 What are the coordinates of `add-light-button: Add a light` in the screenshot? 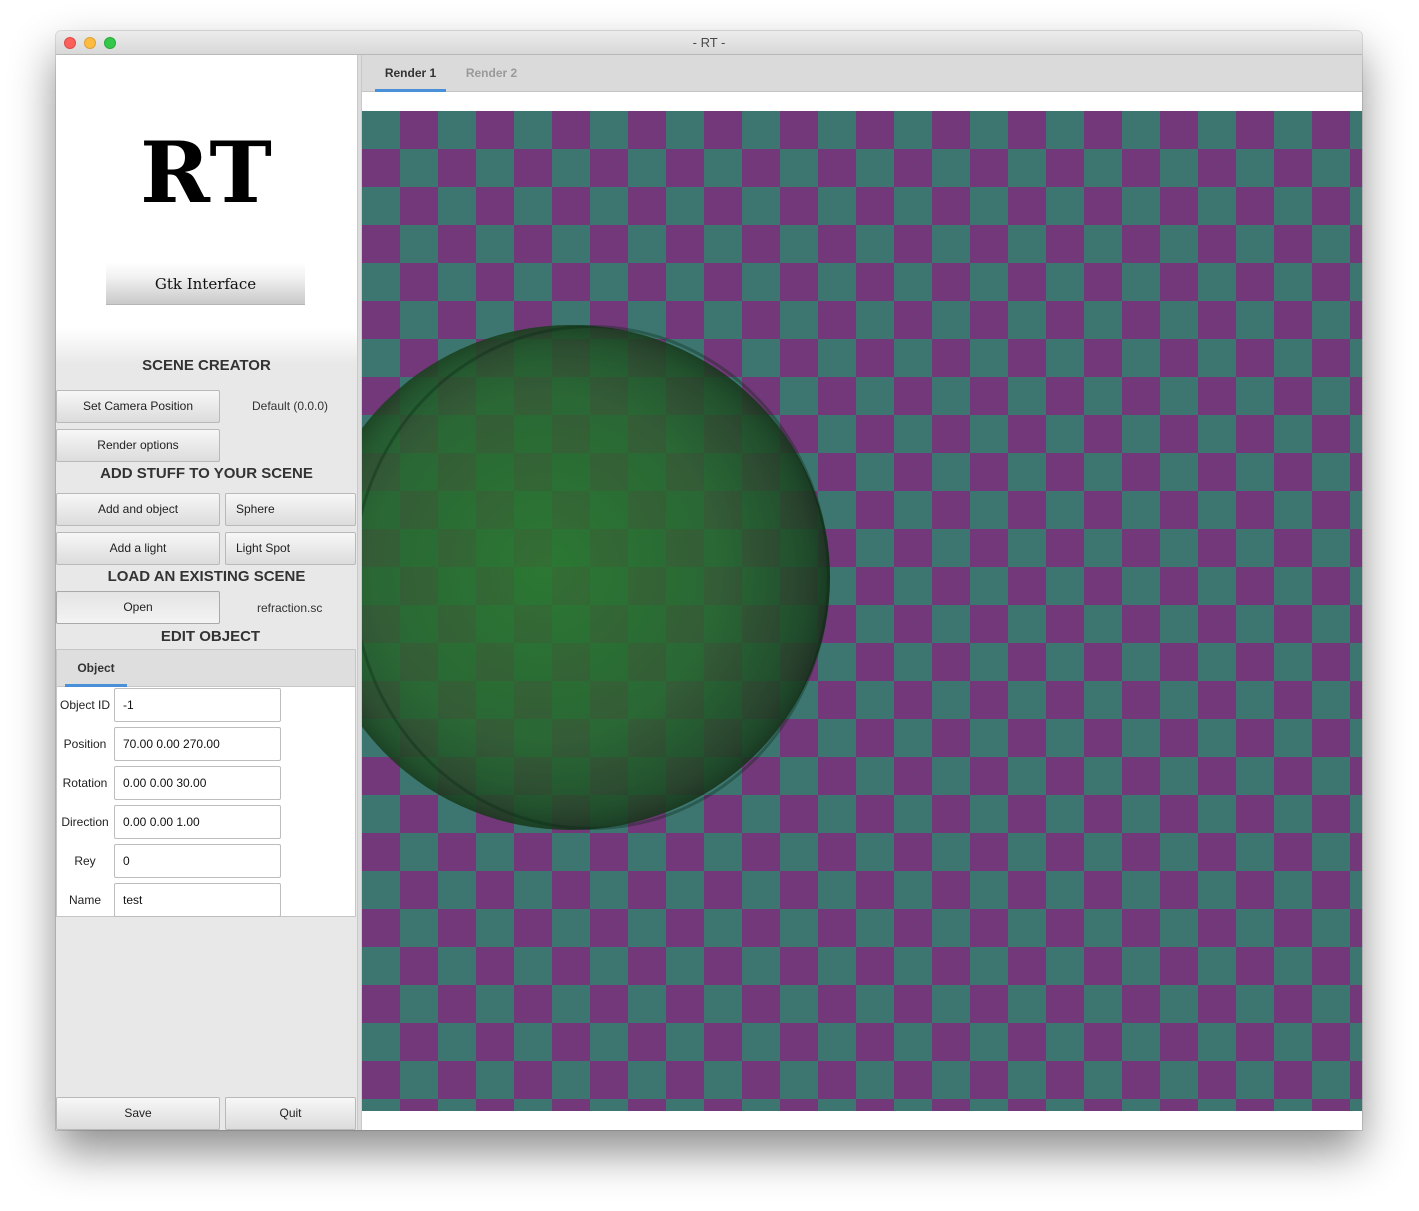 It's located at (138, 548).